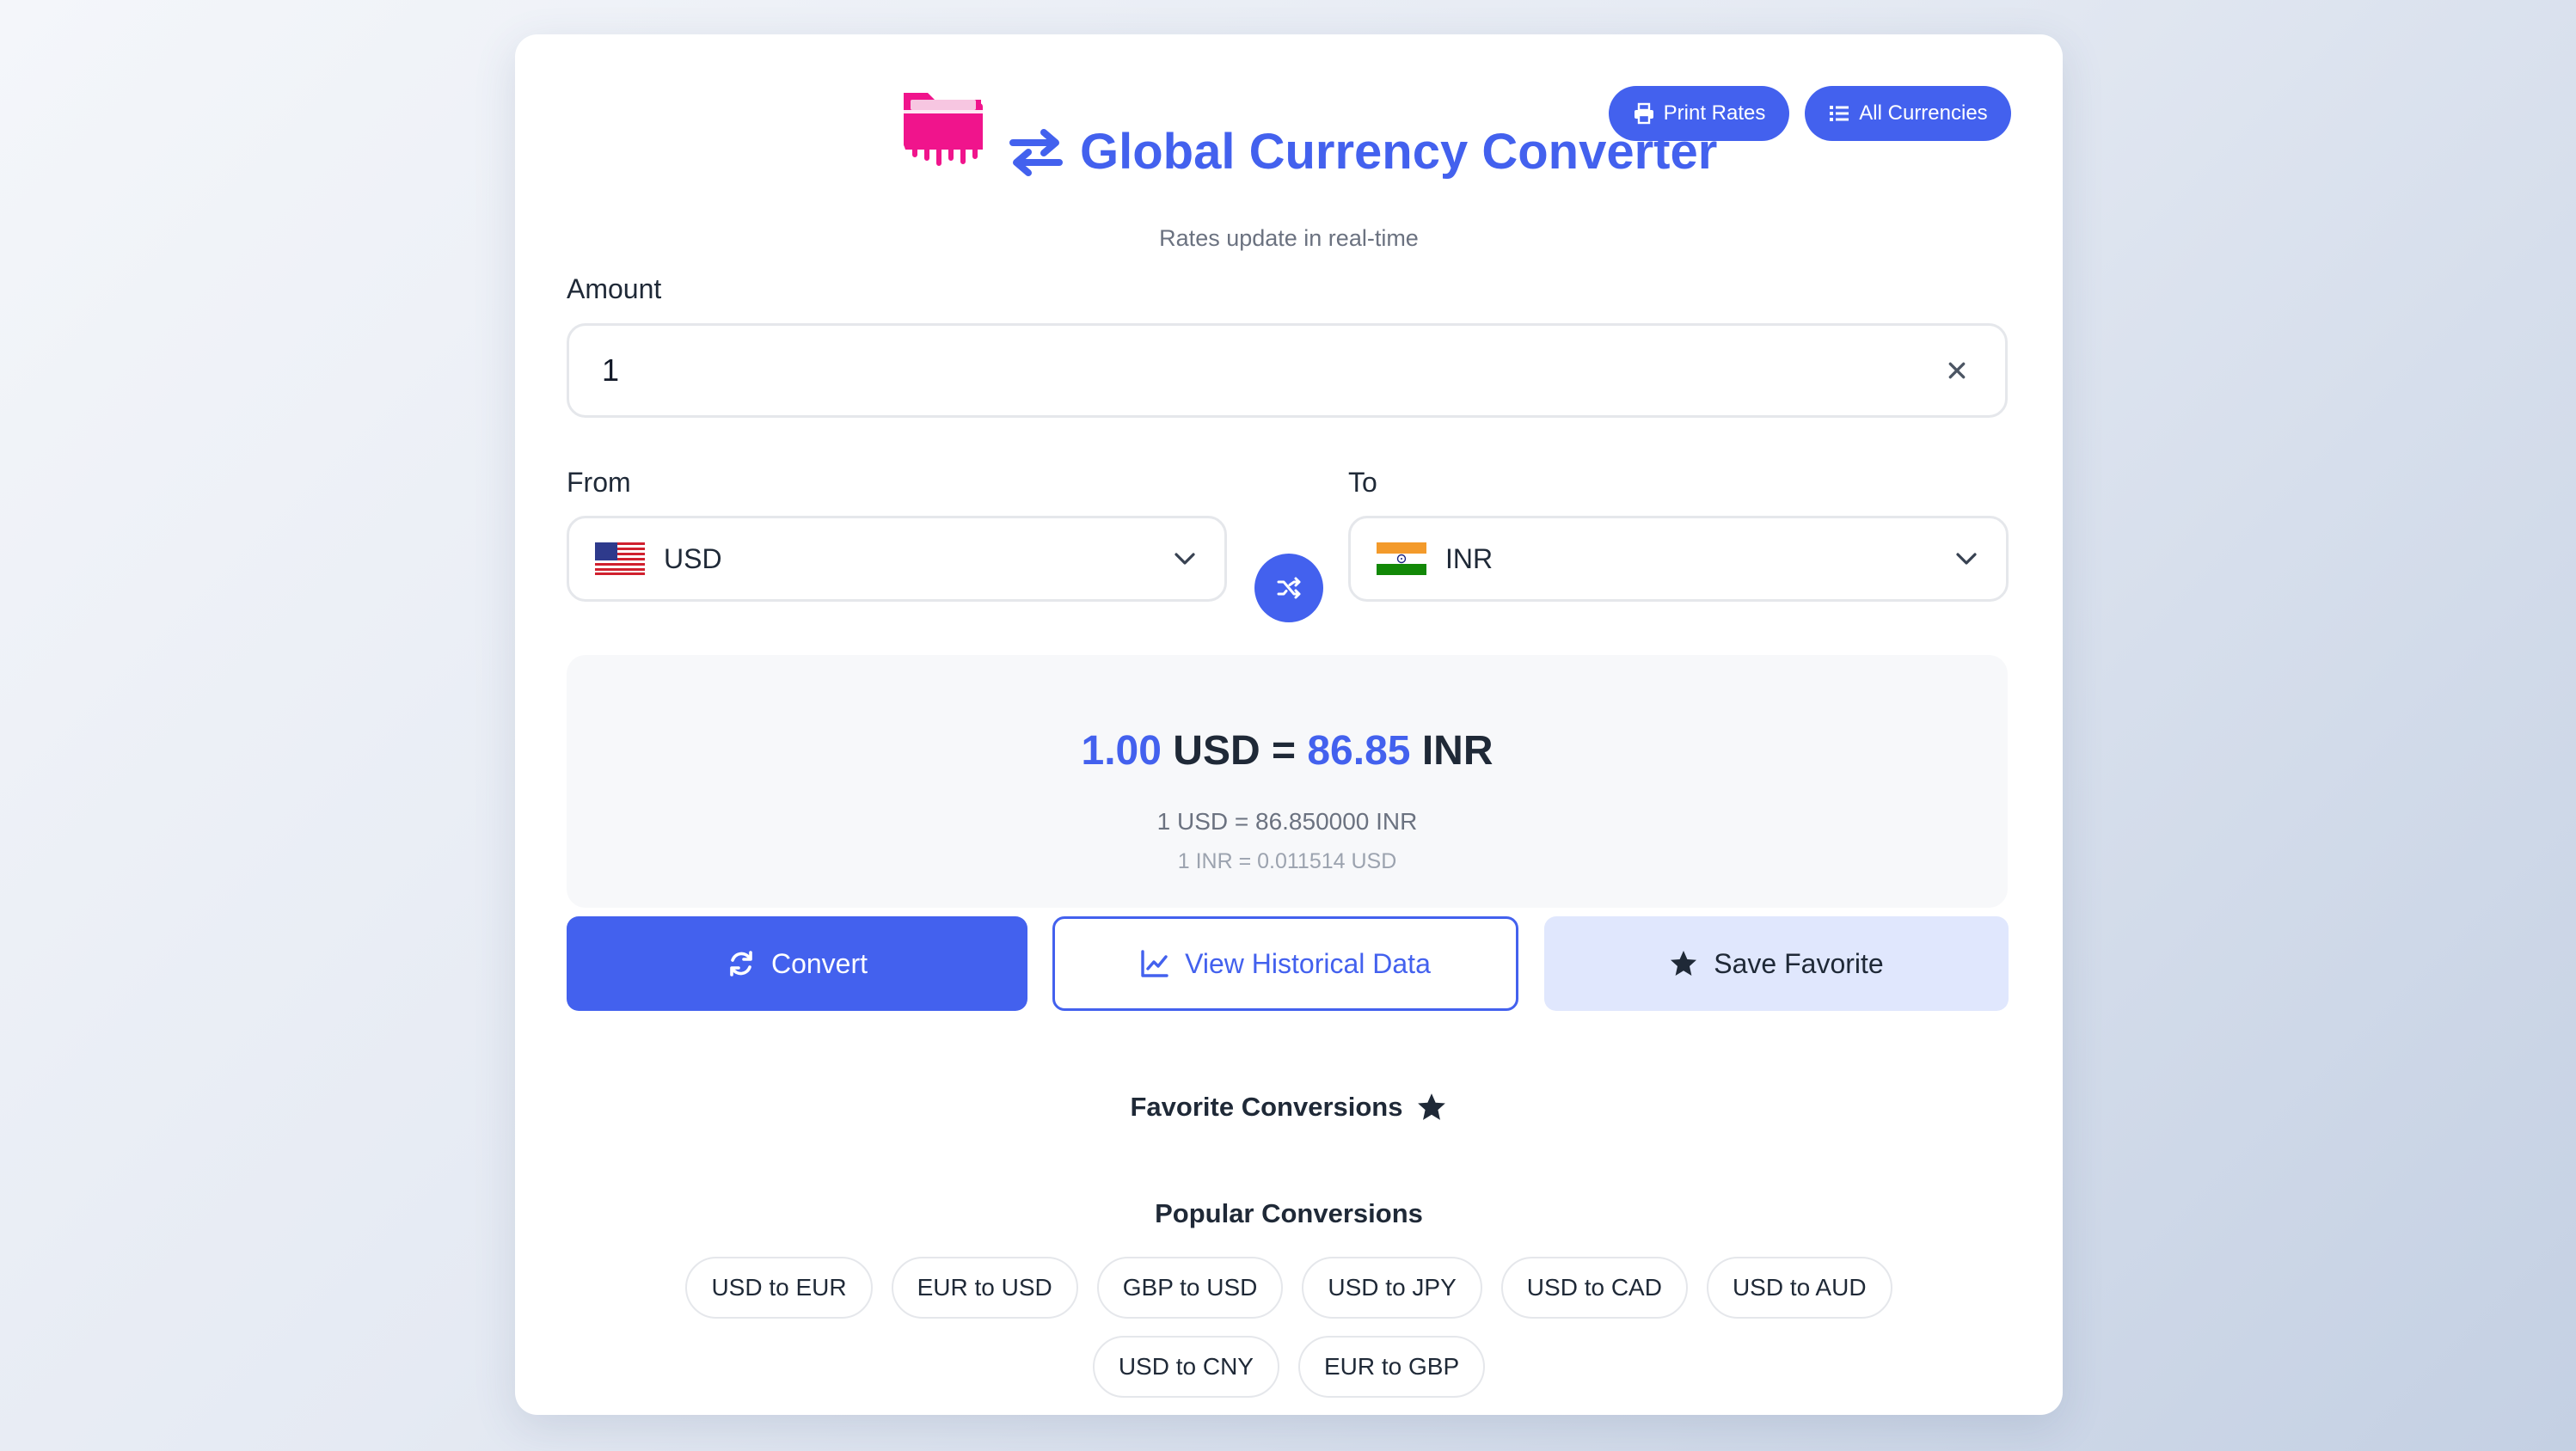 This screenshot has height=1451, width=2576. Describe the element at coordinates (1392, 1288) in the screenshot. I see `popular-conversion-chip: USD to JPY` at that location.